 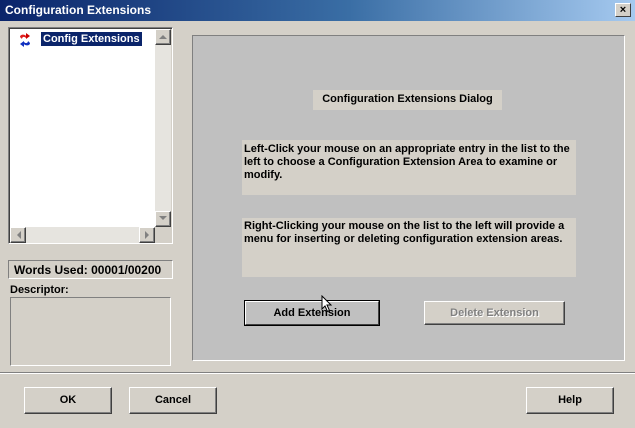 I want to click on vertical-scrollbar, so click(x=163, y=128).